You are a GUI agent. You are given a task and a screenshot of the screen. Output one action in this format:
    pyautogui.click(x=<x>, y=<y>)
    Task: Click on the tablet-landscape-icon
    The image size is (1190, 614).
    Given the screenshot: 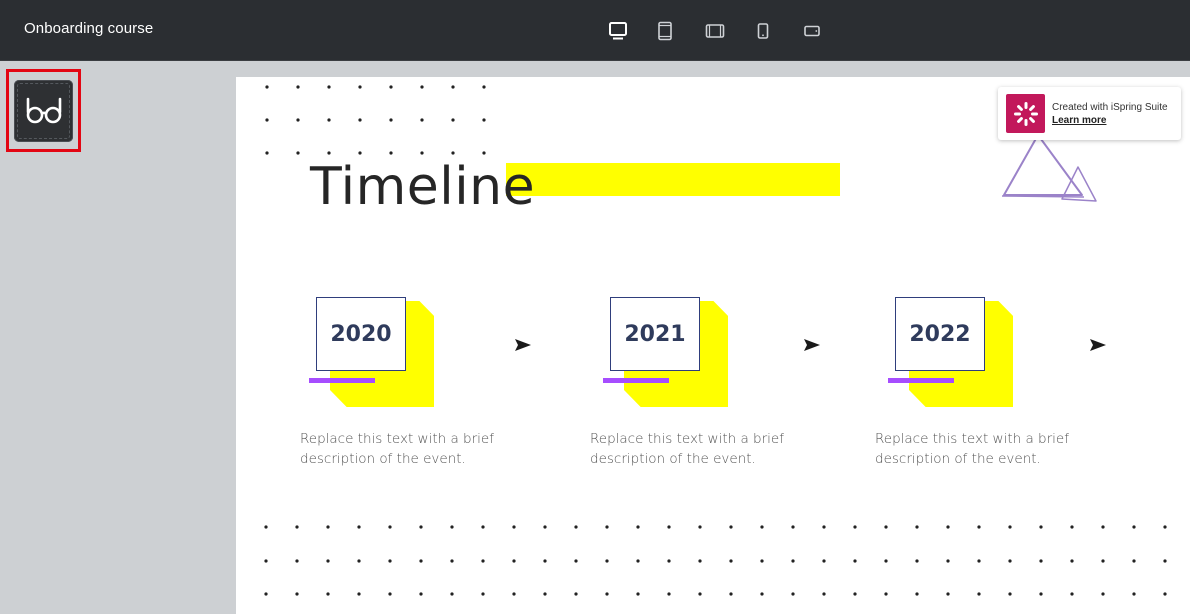 What is the action you would take?
    pyautogui.click(x=715, y=31)
    